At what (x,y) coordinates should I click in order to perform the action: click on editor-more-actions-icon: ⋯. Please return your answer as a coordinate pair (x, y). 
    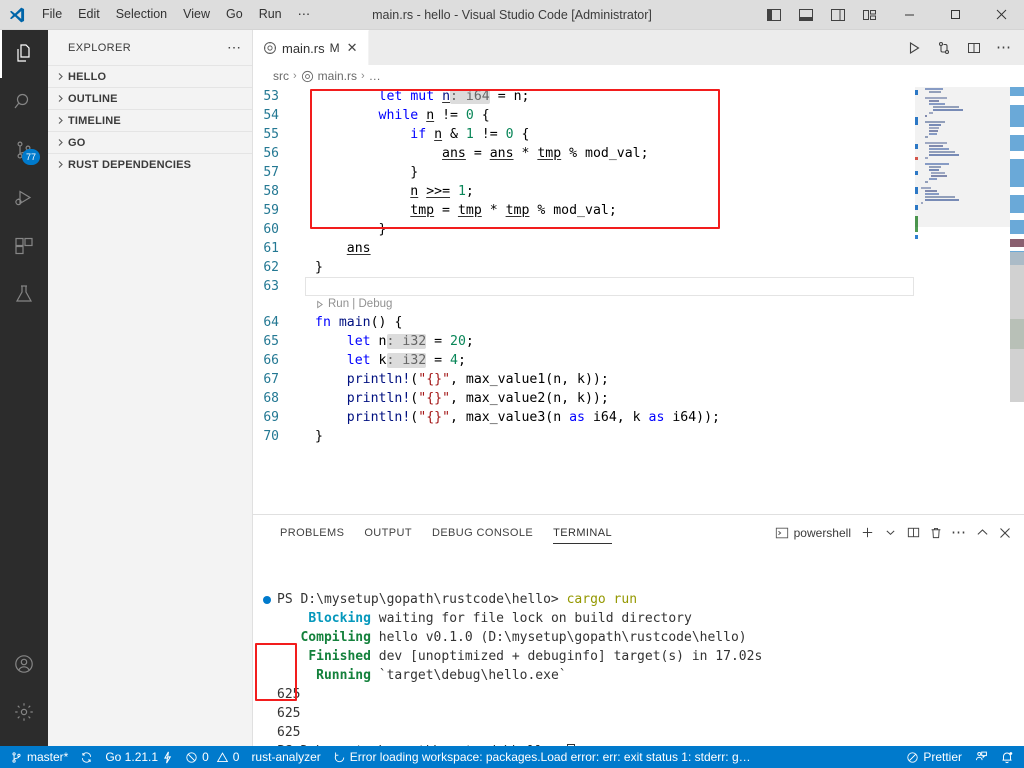
    Looking at the image, I should click on (1004, 47).